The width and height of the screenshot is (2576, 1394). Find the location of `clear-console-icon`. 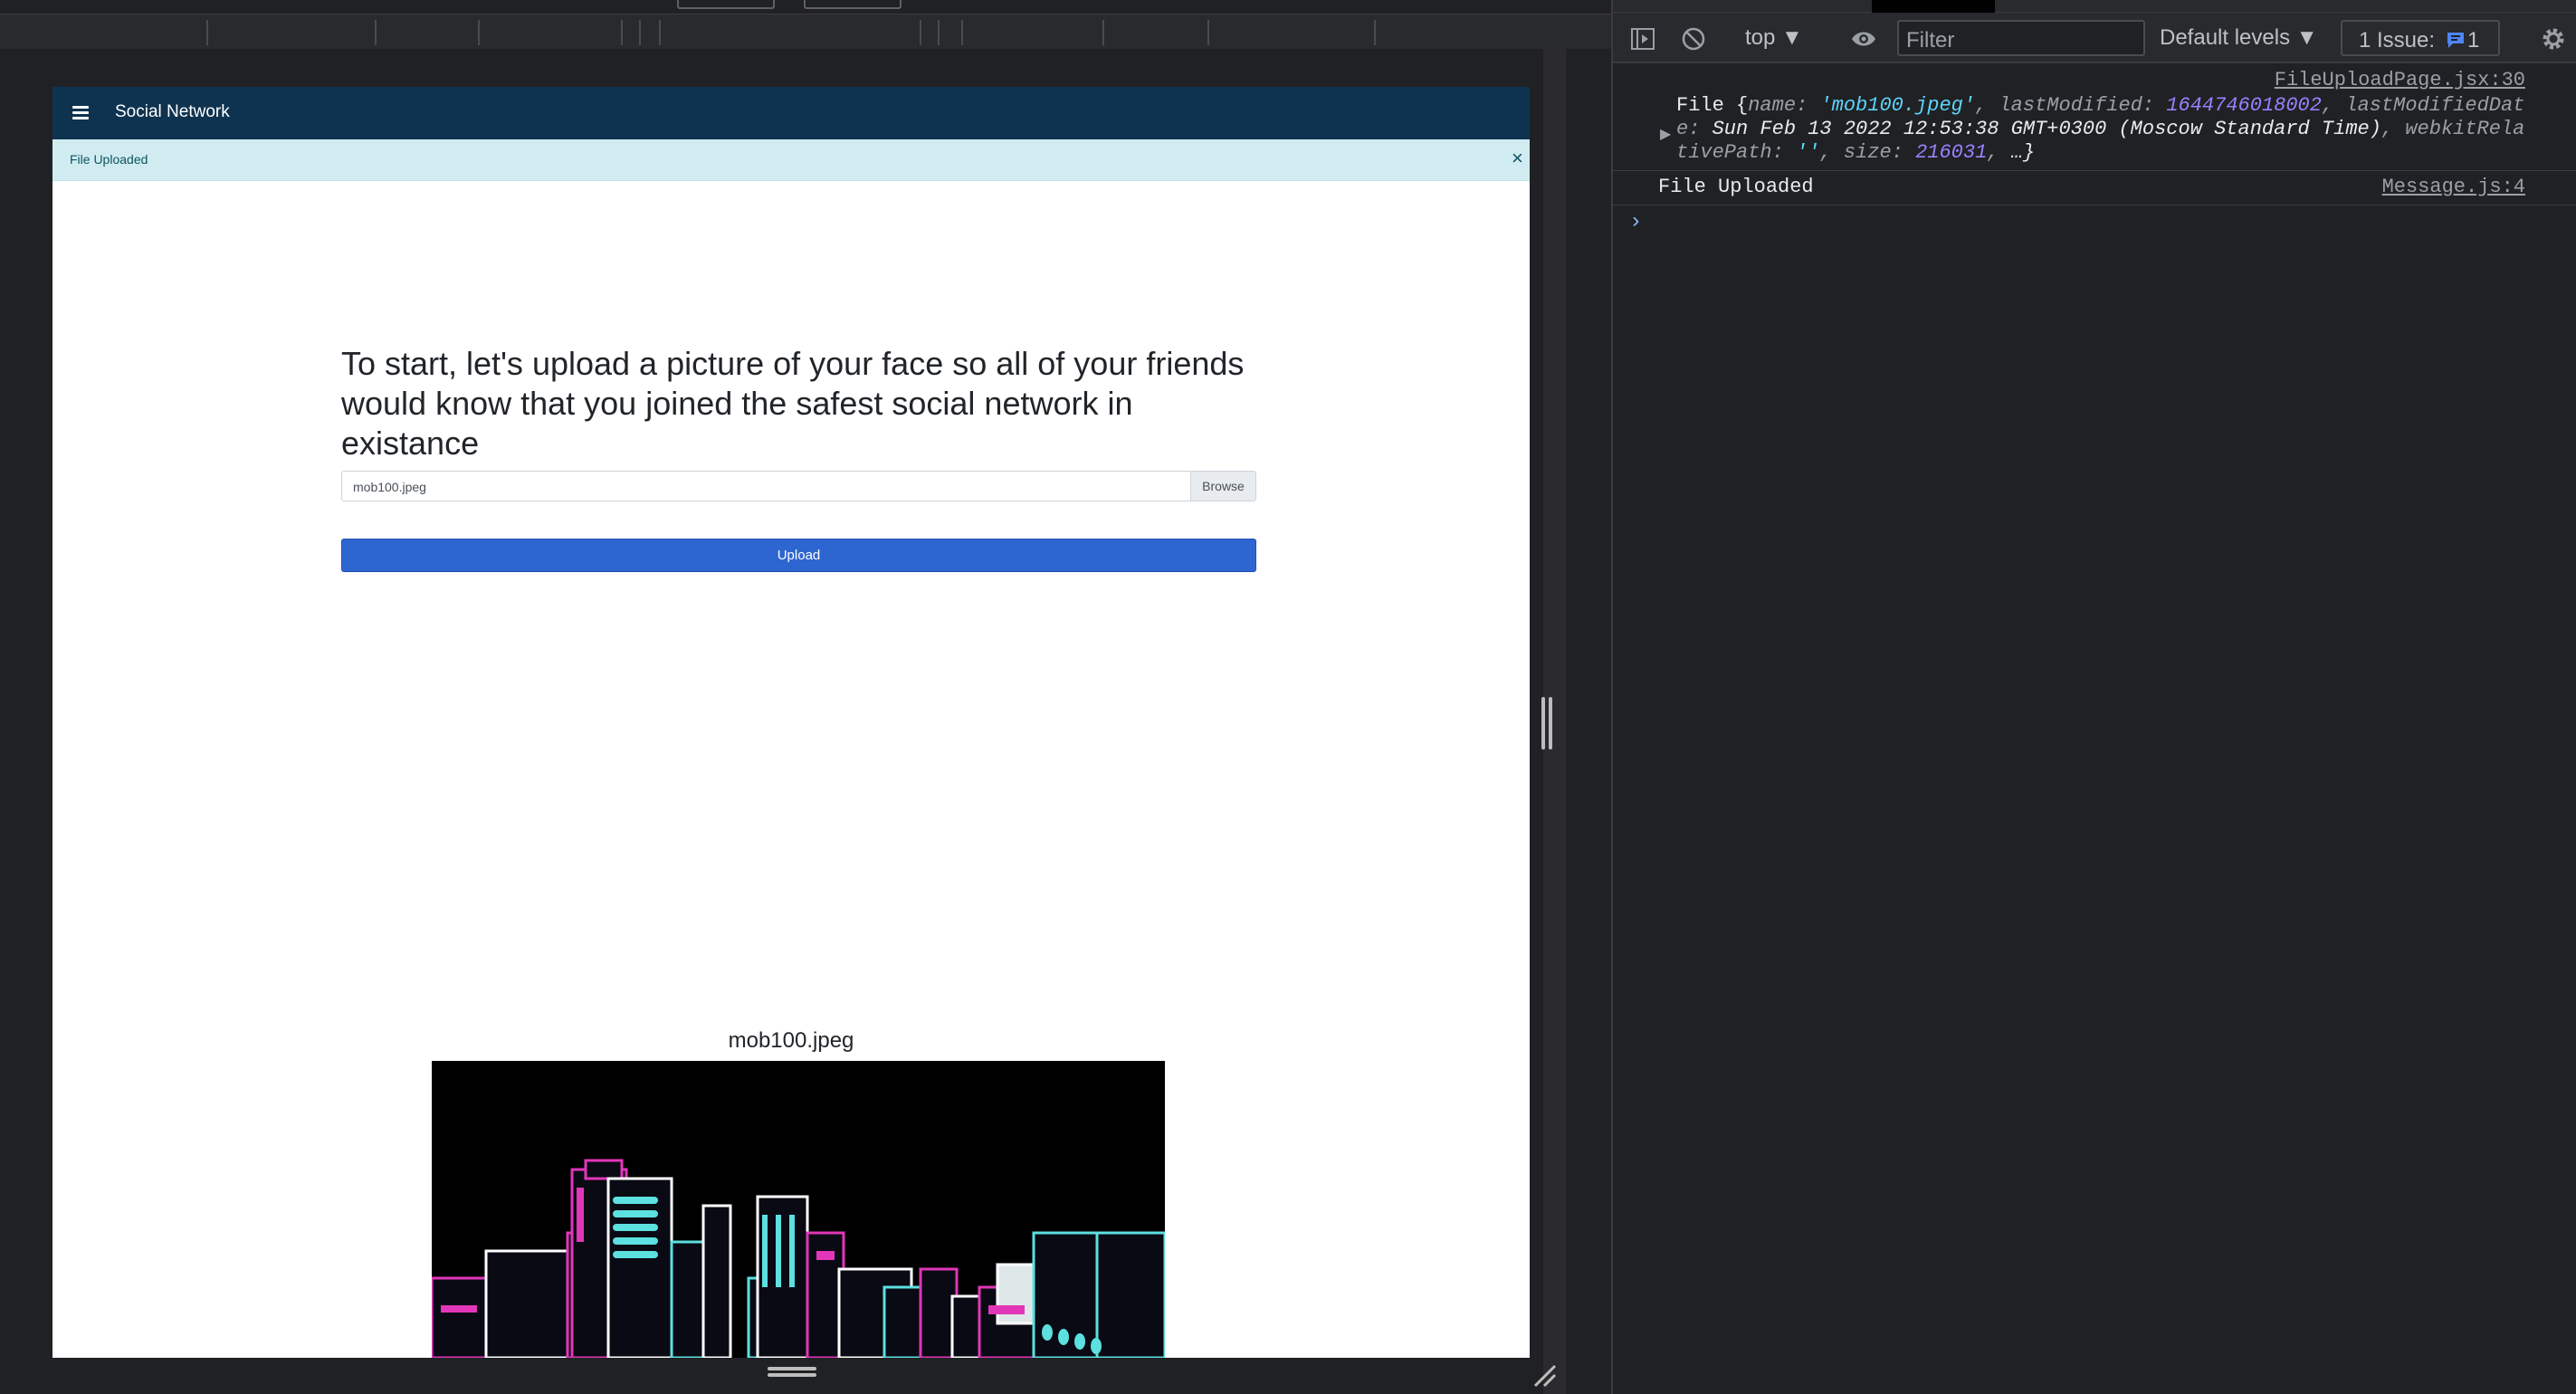

clear-console-icon is located at coordinates (1694, 39).